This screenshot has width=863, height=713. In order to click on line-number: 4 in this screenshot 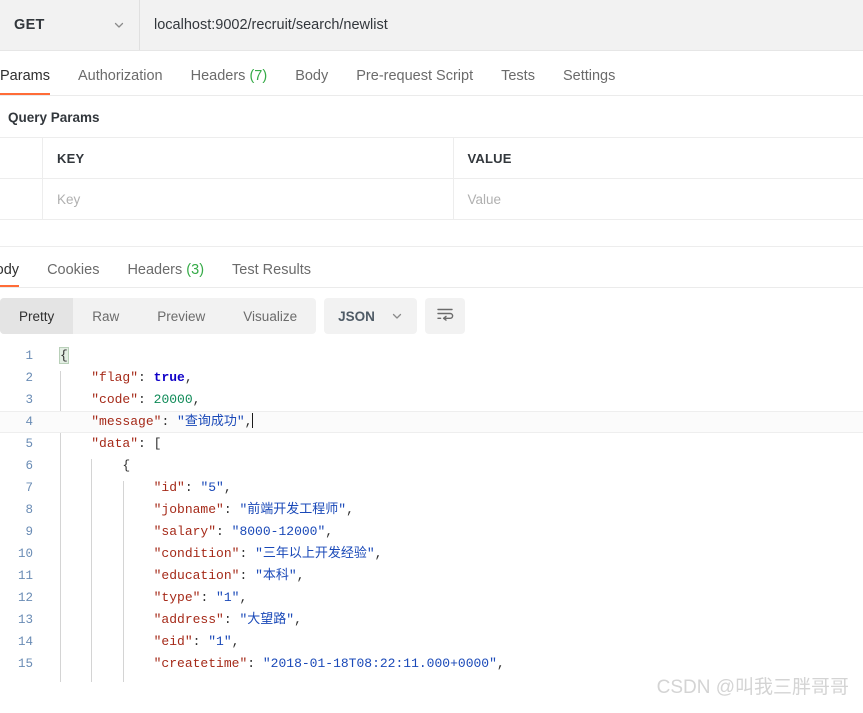, I will do `click(29, 422)`.